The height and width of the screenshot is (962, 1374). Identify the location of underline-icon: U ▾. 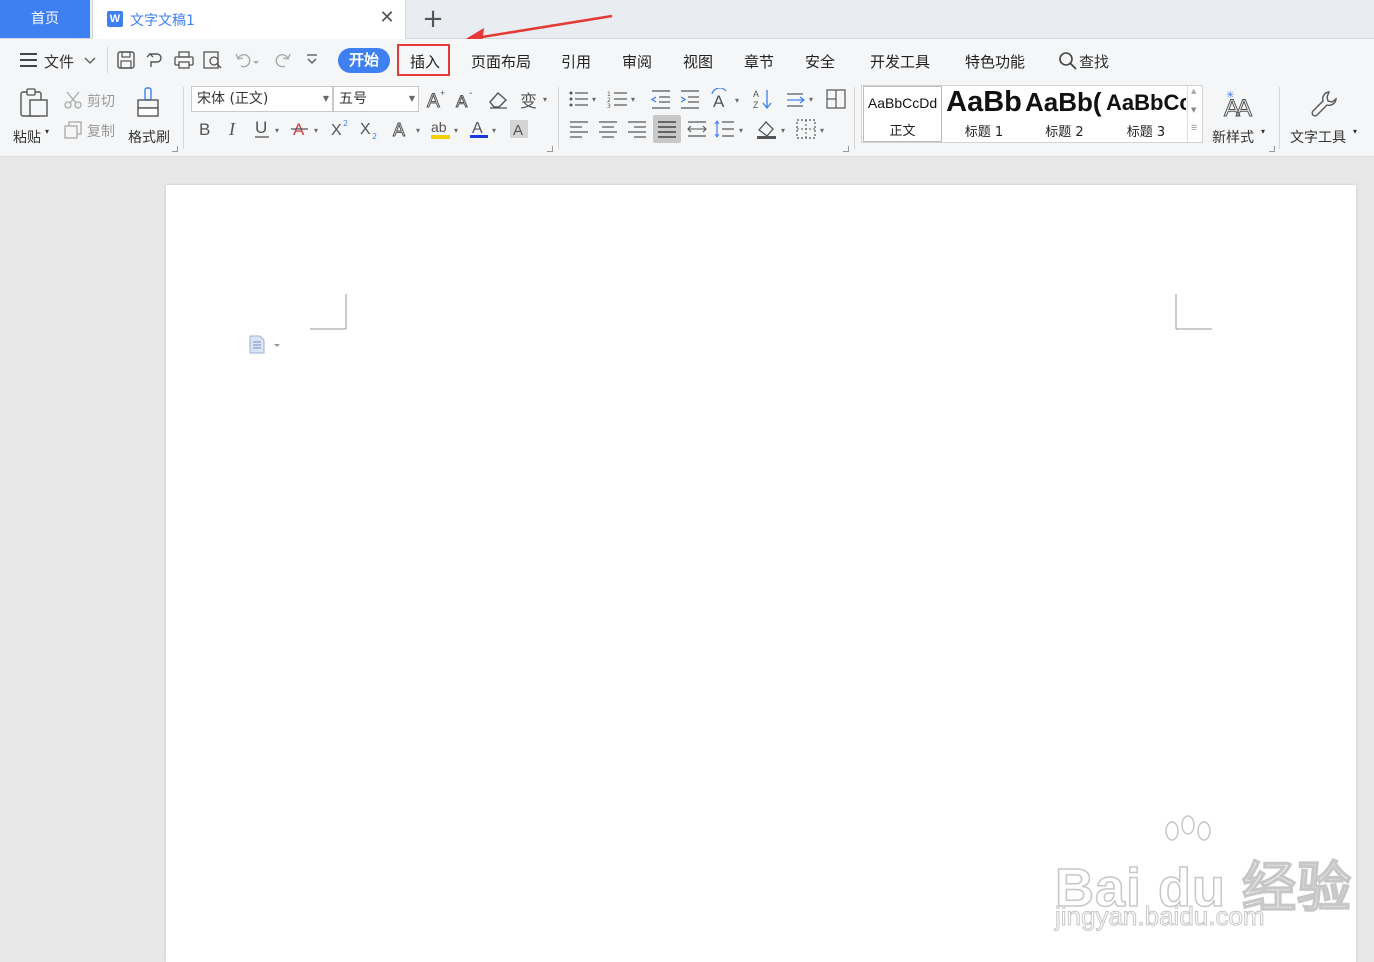
(269, 129).